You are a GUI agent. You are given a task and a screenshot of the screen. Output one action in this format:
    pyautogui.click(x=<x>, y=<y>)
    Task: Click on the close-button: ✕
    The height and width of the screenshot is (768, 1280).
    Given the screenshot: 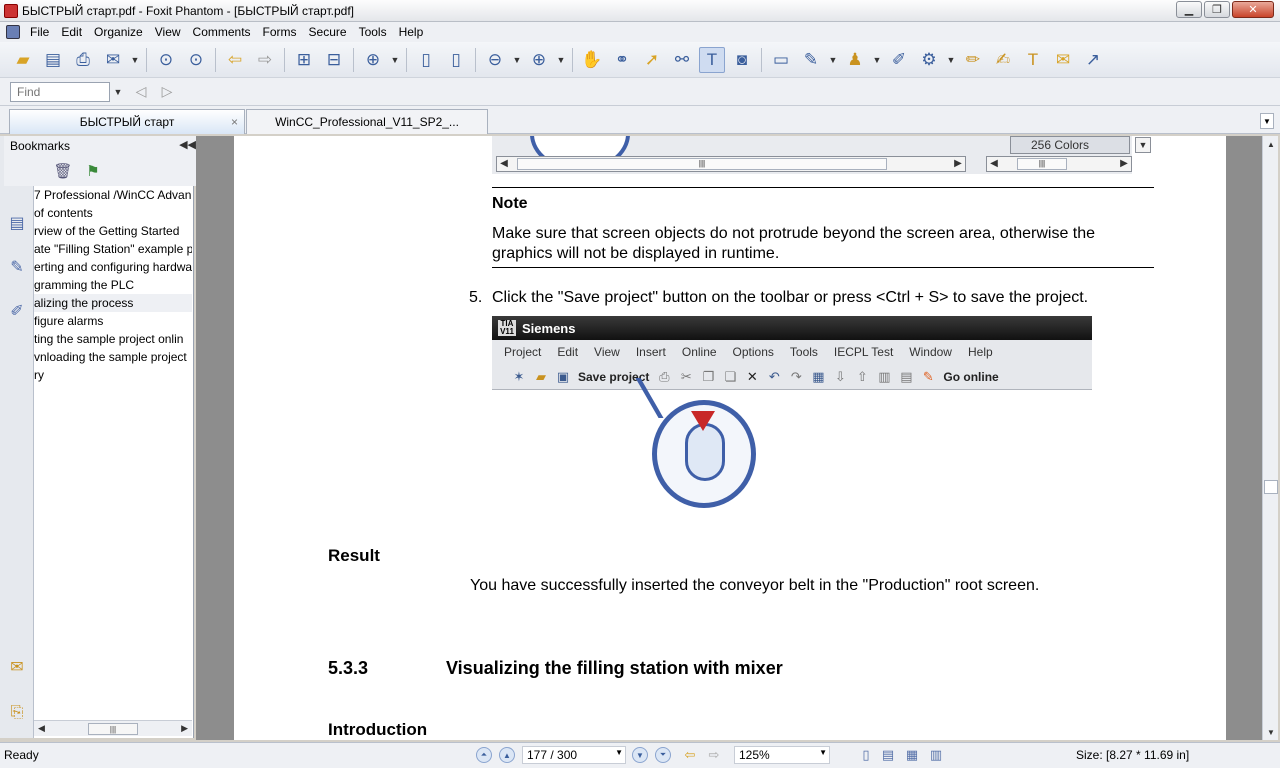 What is the action you would take?
    pyautogui.click(x=1253, y=9)
    